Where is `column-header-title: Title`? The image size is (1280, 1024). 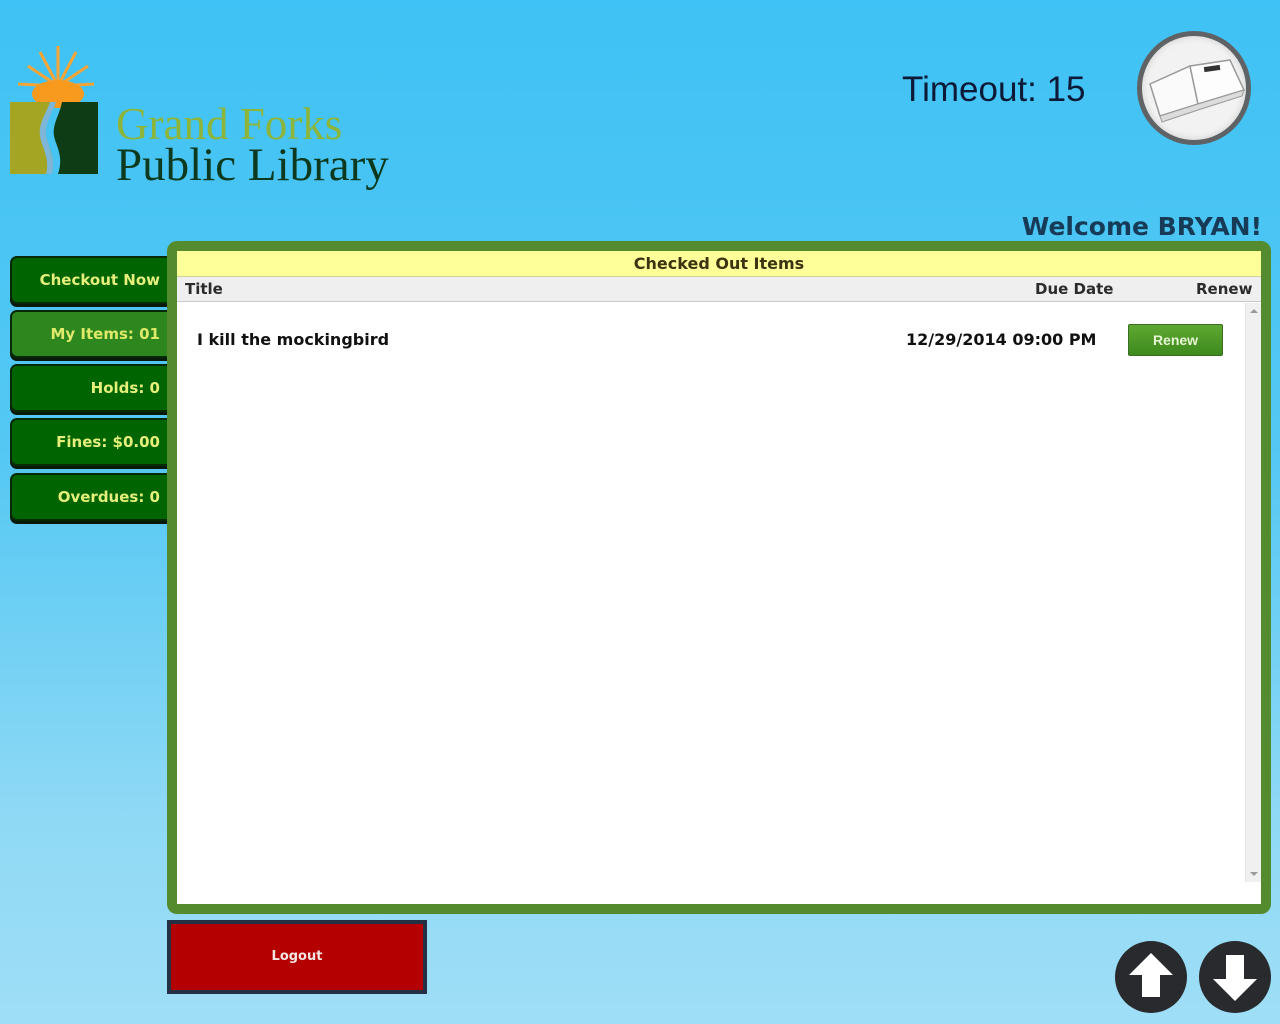
column-header-title: Title is located at coordinates (204, 289).